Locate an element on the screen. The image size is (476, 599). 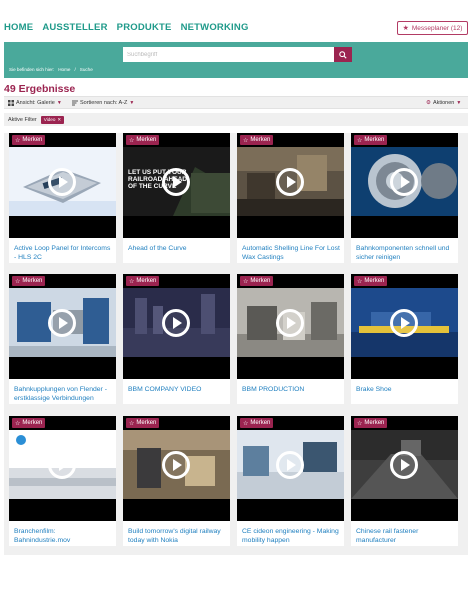
nav-home: HOME is located at coordinates (18, 27).